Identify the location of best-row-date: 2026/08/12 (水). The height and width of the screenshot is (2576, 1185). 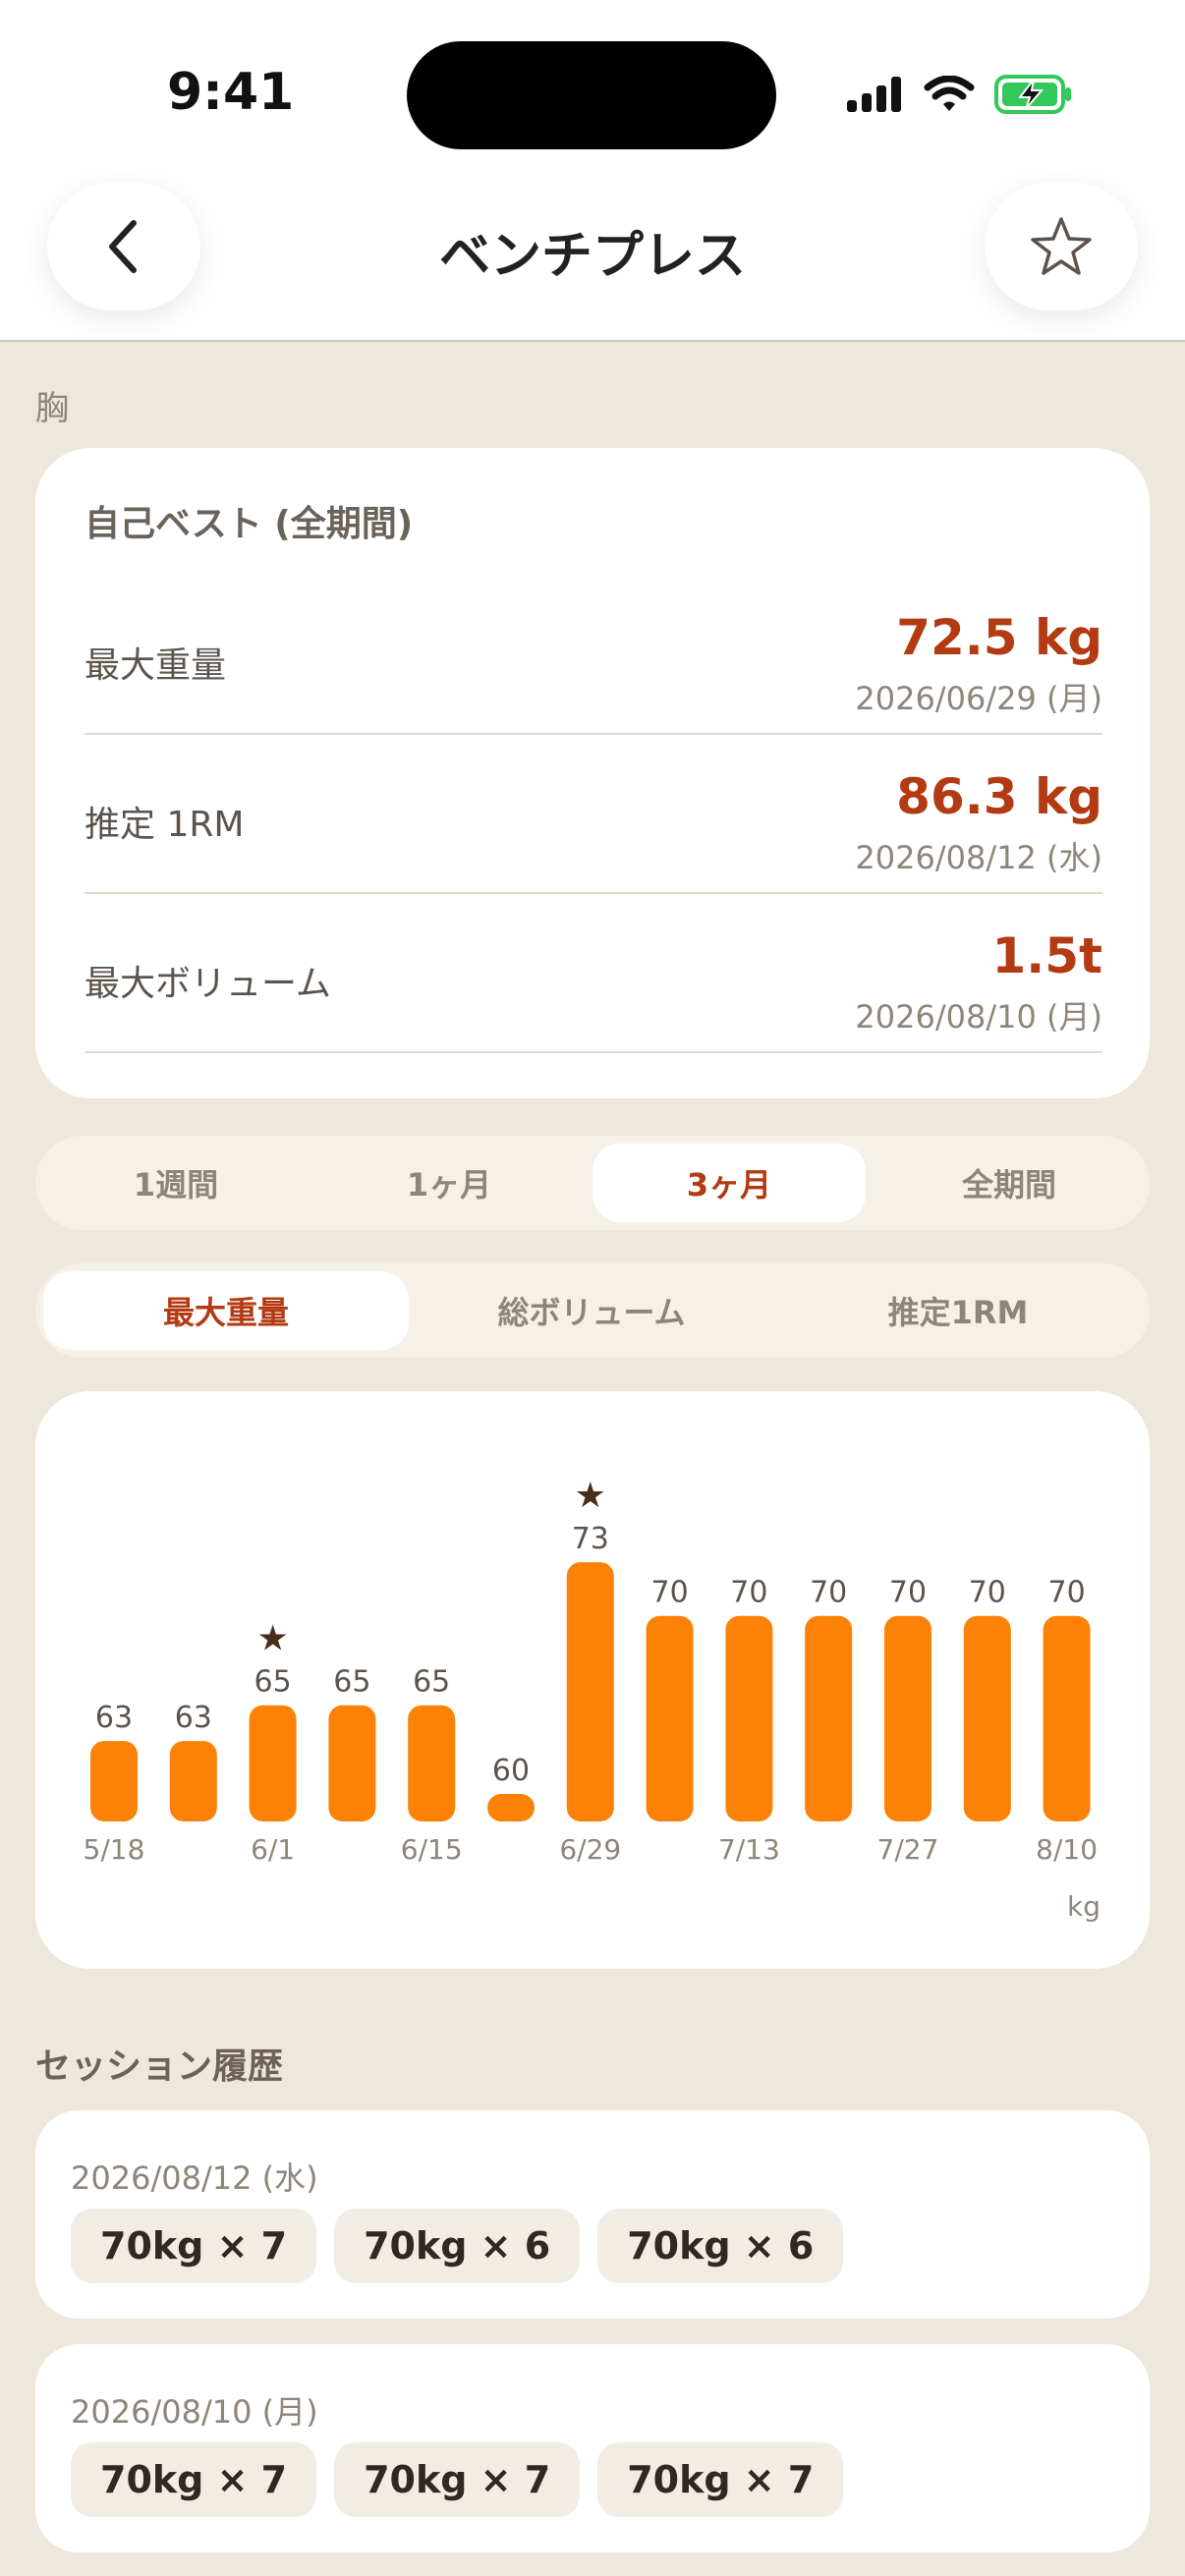
(979, 857).